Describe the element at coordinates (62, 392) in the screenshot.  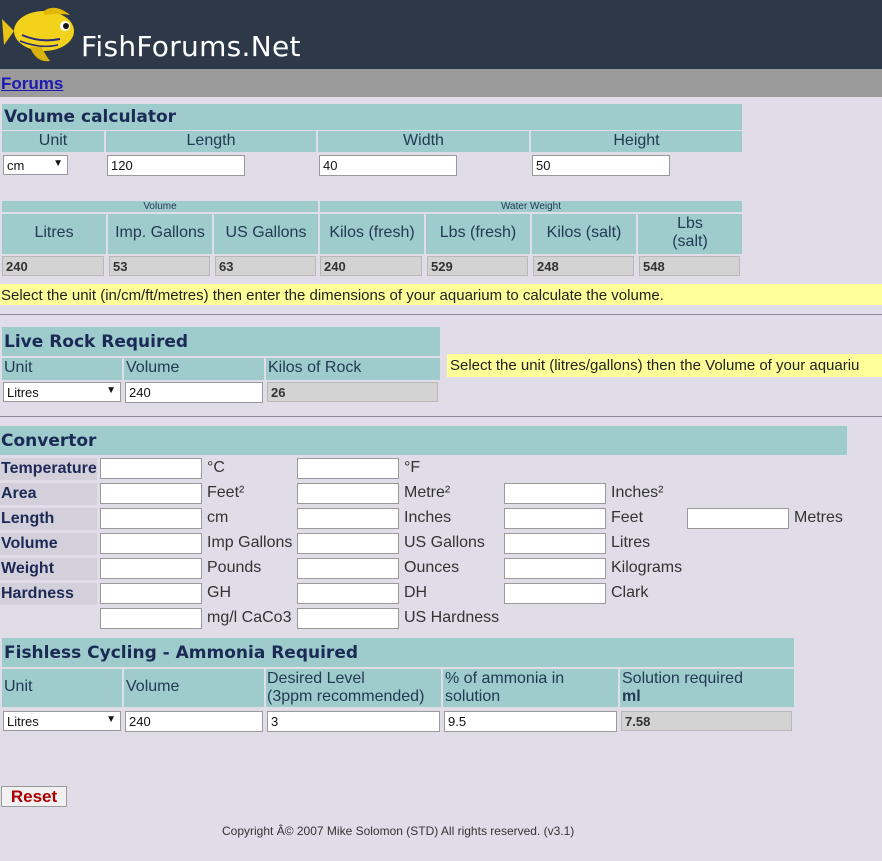
I see `live-rock-unit-select: Litres ▼` at that location.